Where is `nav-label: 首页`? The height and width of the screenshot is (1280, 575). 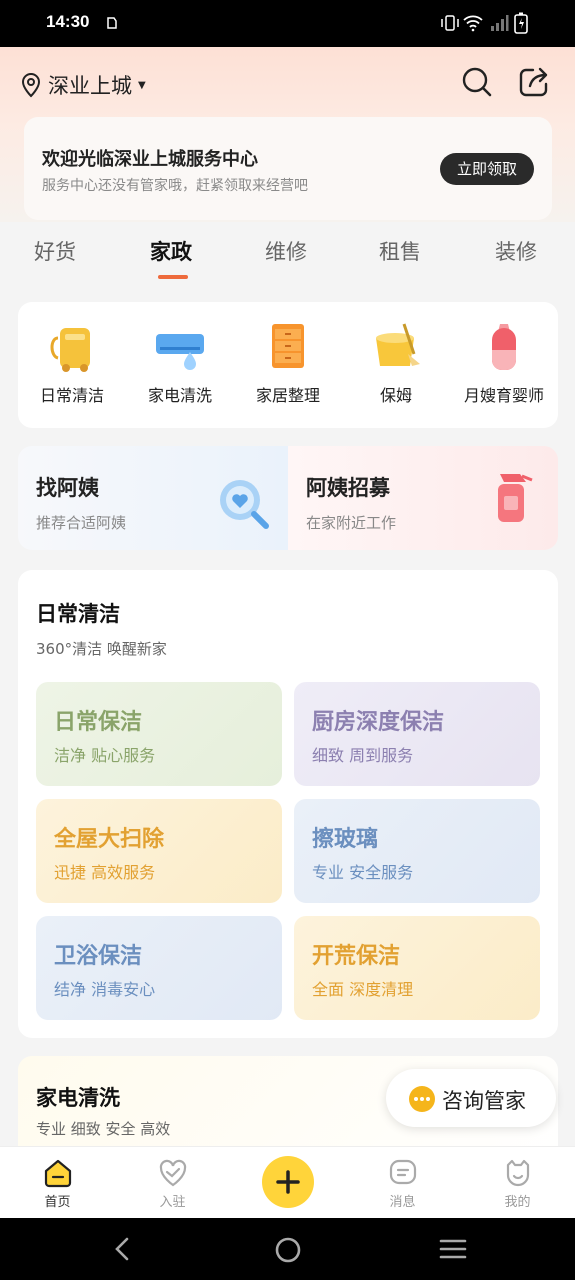
nav-label: 首页 is located at coordinates (57, 1202).